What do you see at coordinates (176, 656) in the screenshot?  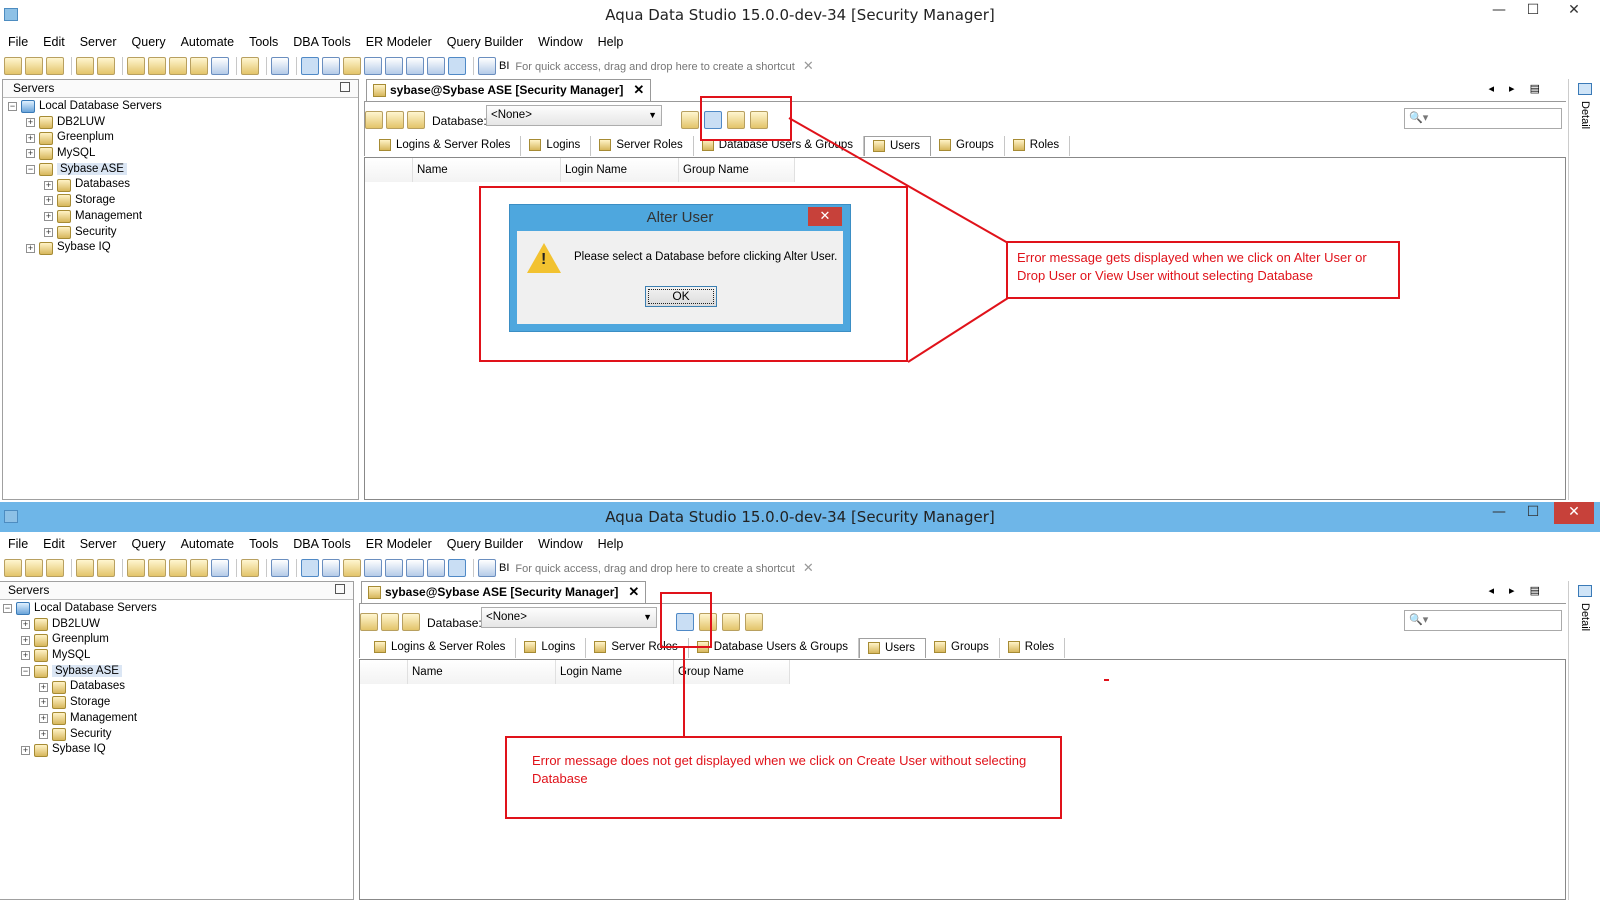 I see `tree-node-mysql: + MySQL` at bounding box center [176, 656].